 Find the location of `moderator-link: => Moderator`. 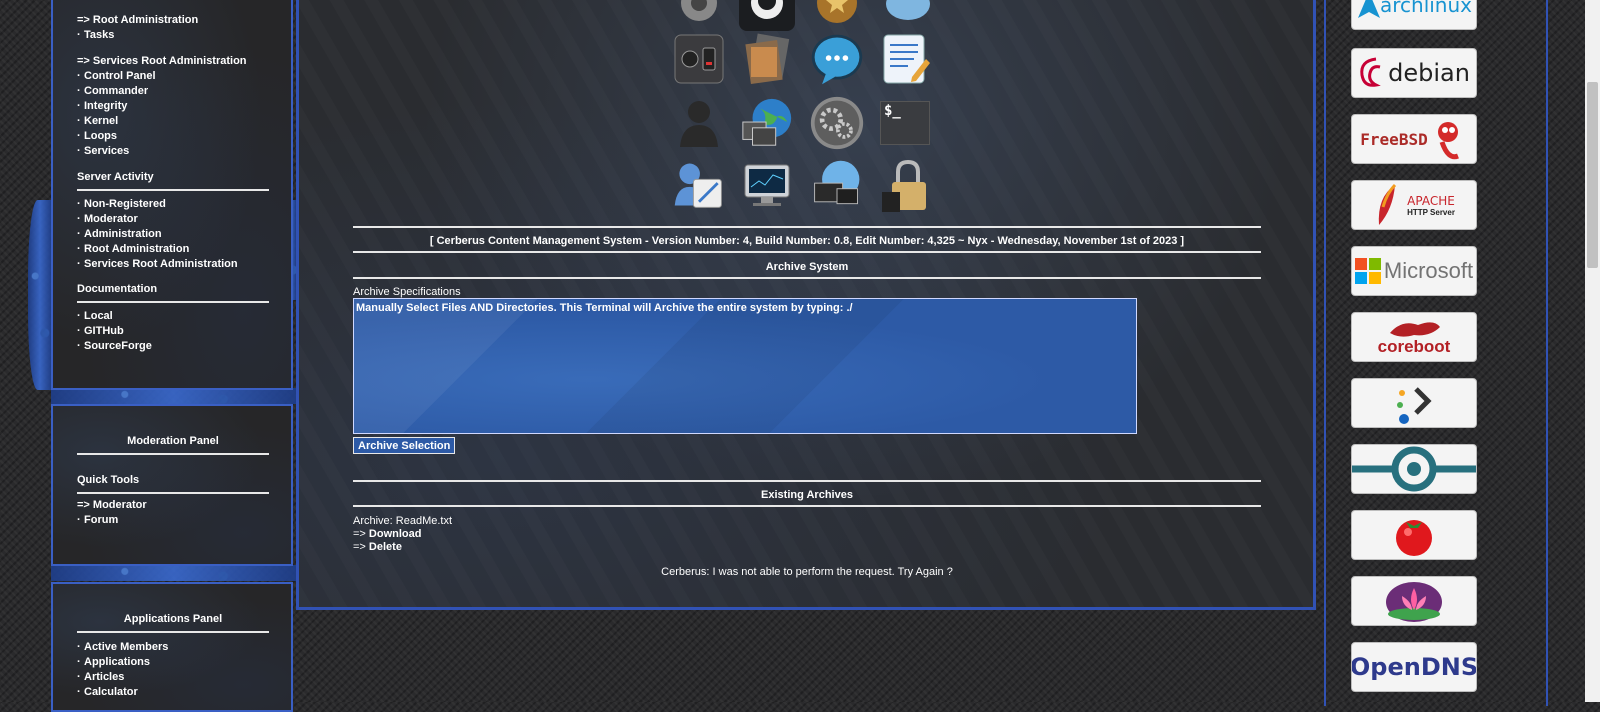

moderator-link: => Moderator is located at coordinates (112, 505).